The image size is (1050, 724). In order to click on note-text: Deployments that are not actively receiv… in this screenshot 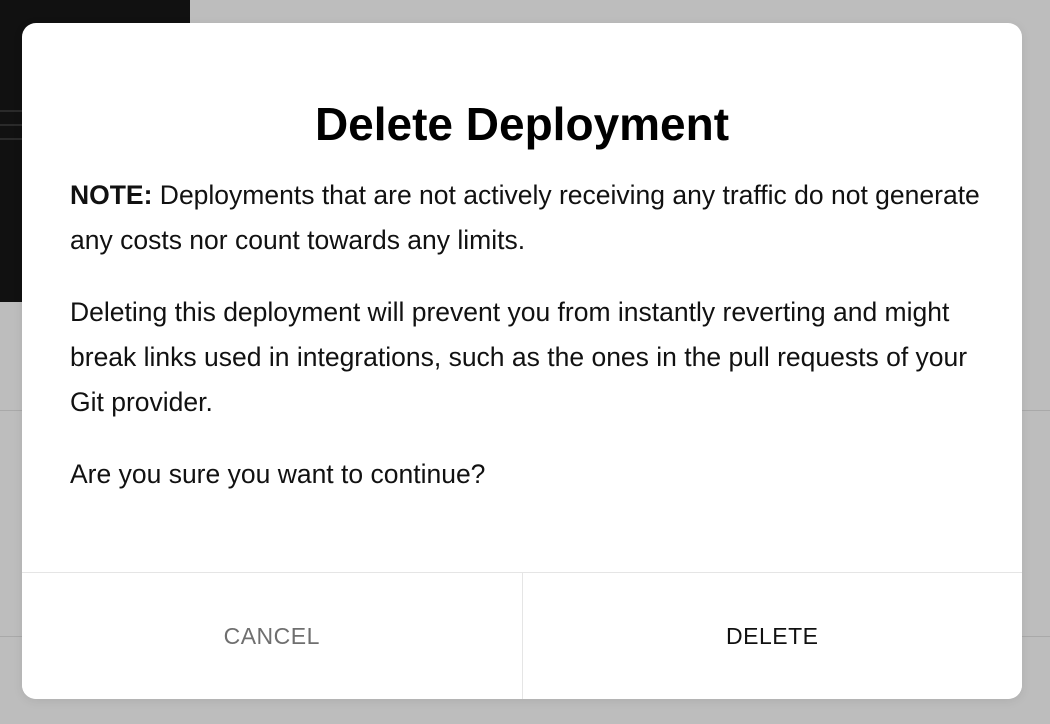, I will do `click(525, 217)`.